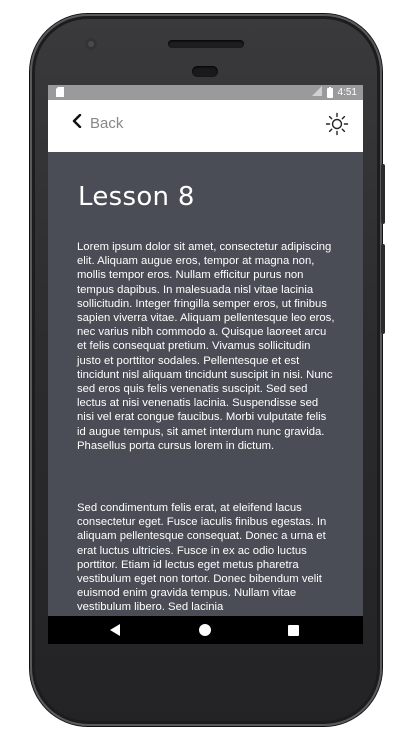  I want to click on signal-icon, so click(316, 92).